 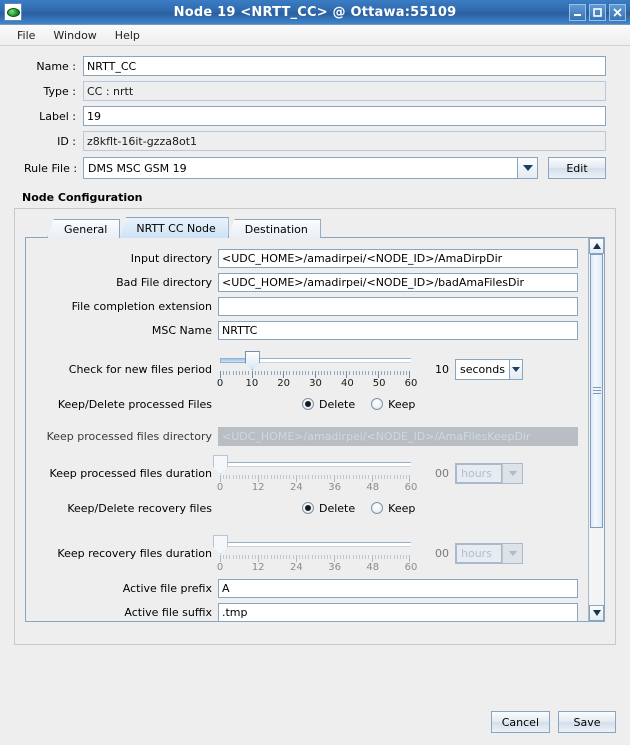 I want to click on radio-recovery-keep: Keep, so click(x=393, y=508).